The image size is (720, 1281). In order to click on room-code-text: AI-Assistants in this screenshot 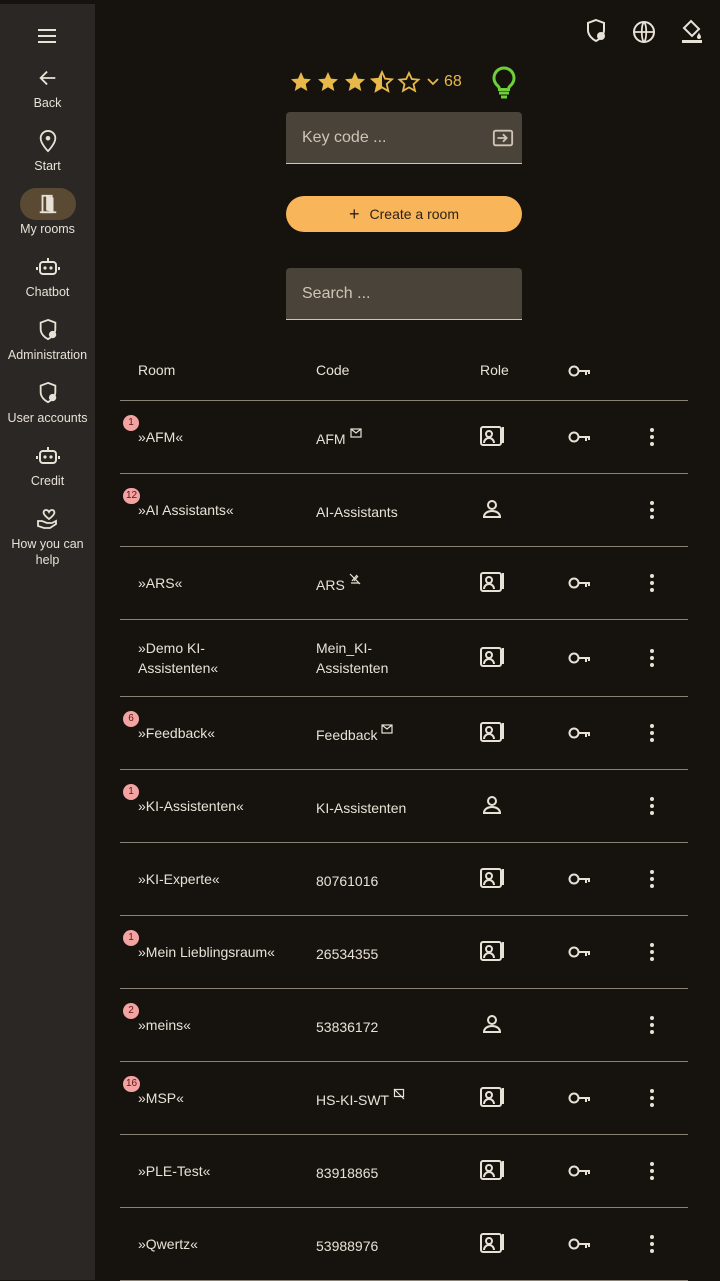, I will do `click(357, 512)`.